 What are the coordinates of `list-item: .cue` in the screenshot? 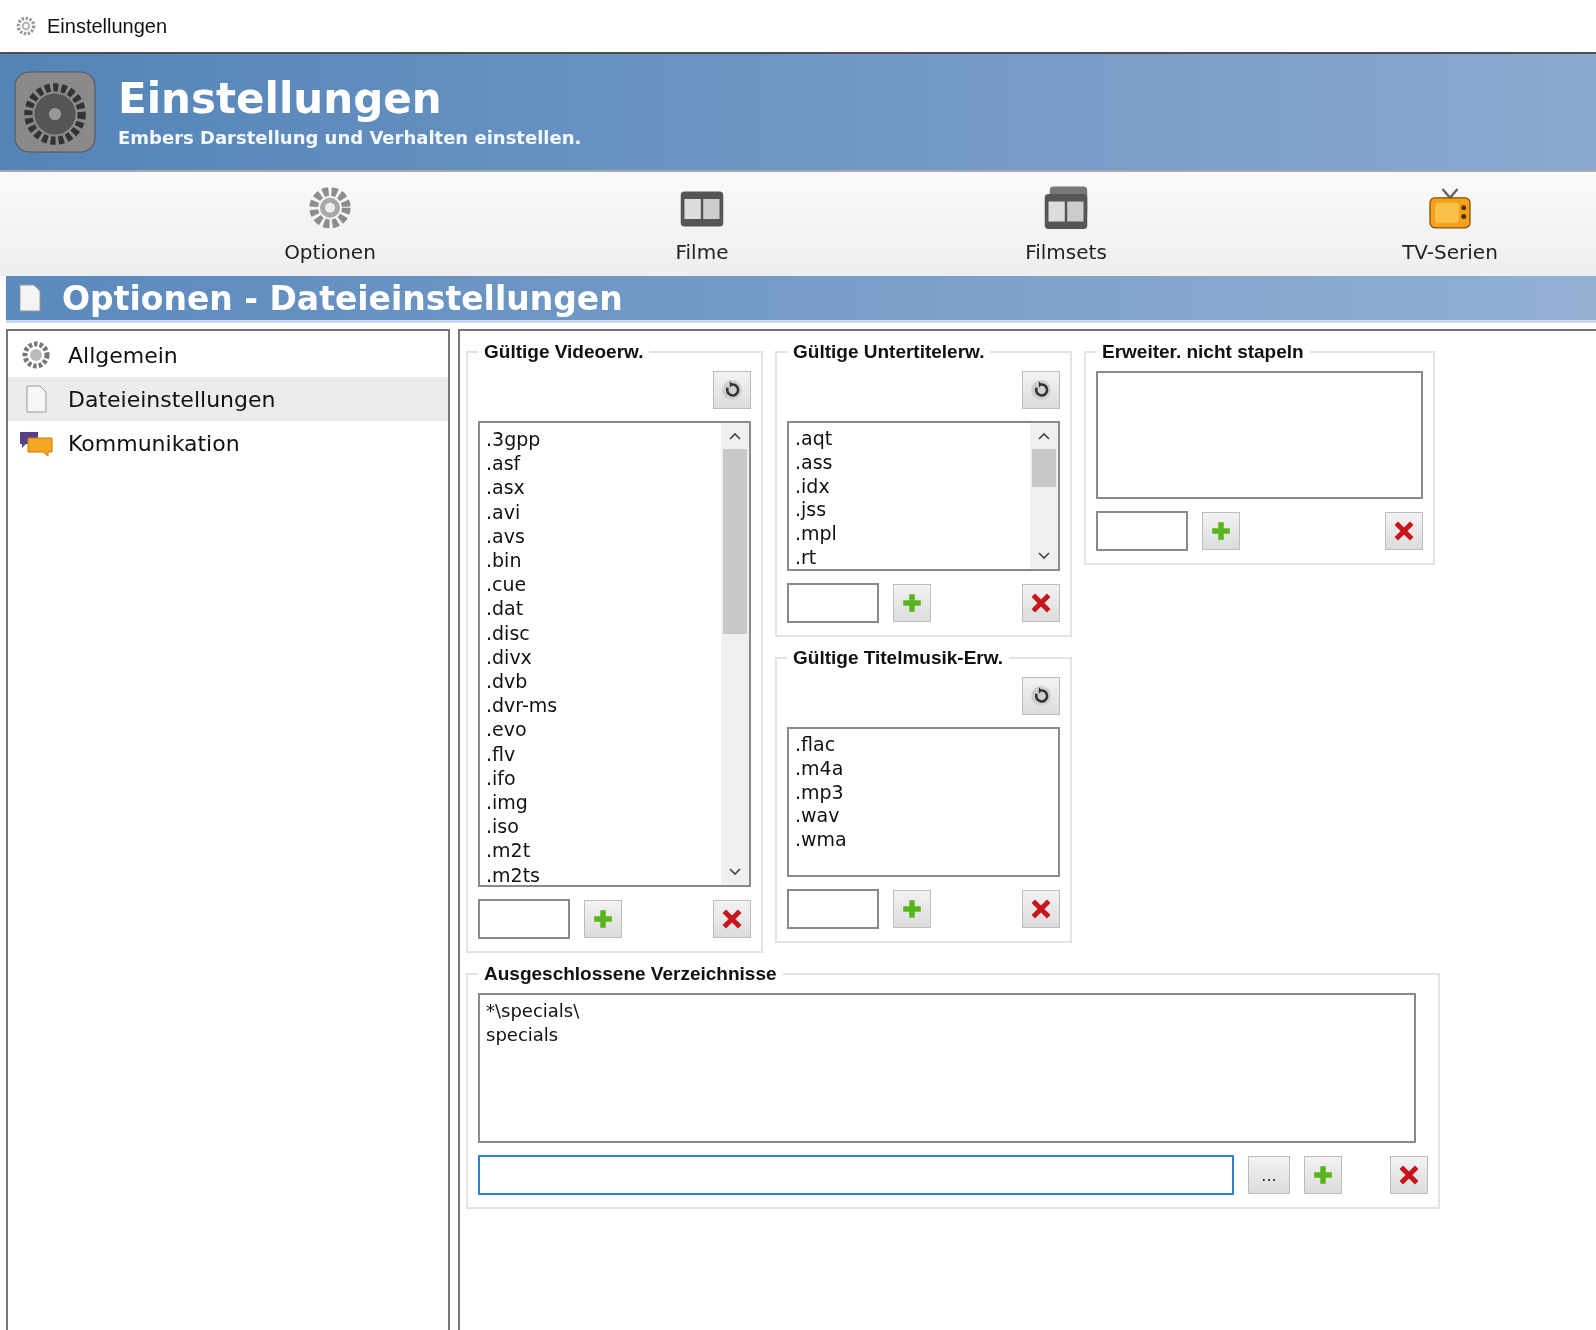 It's located at (600, 584).